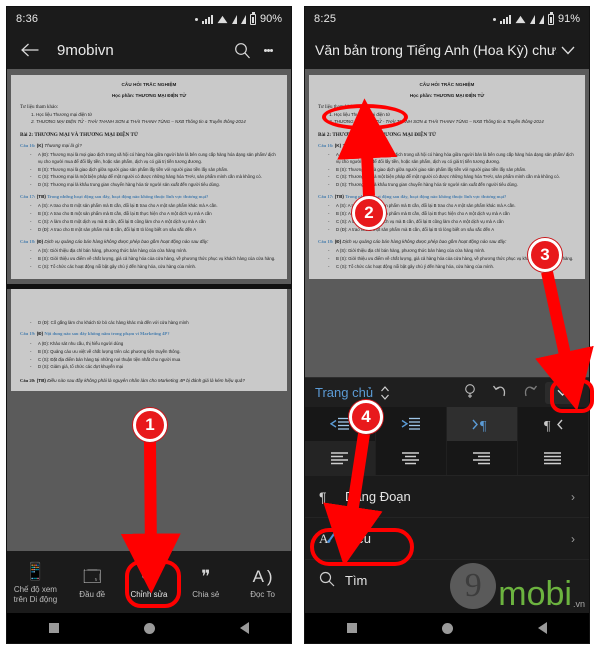  Describe the element at coordinates (85, 50) in the screenshot. I see `page-title: 9mobivn` at that location.